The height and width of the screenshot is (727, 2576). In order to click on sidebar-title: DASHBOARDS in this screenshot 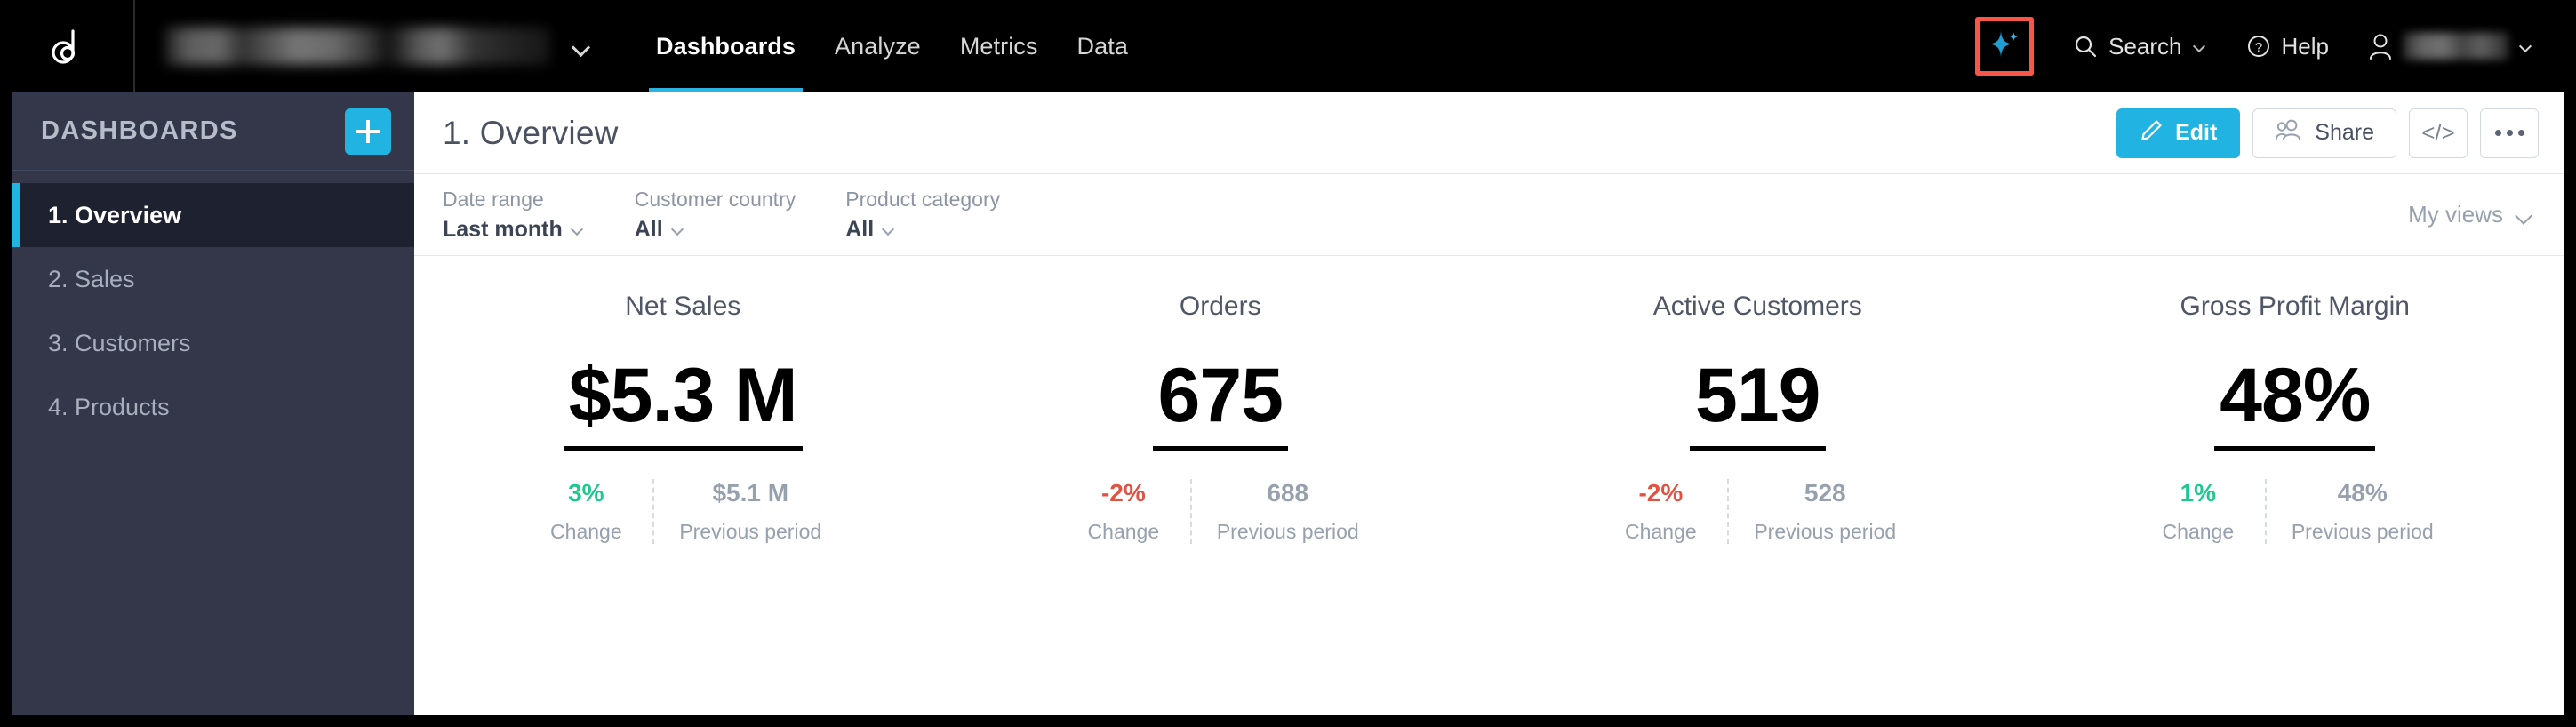, I will do `click(139, 131)`.